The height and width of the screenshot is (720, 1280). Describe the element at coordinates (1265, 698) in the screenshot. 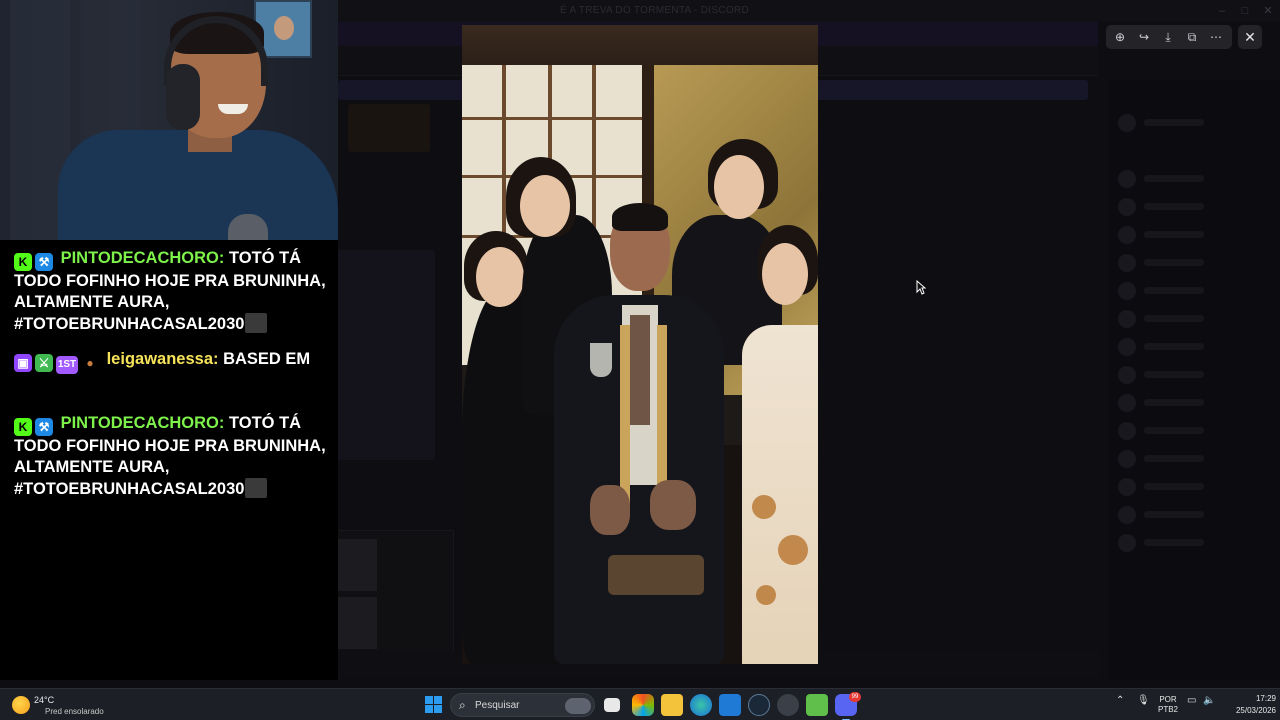

I see `clock-time: 17:29` at that location.